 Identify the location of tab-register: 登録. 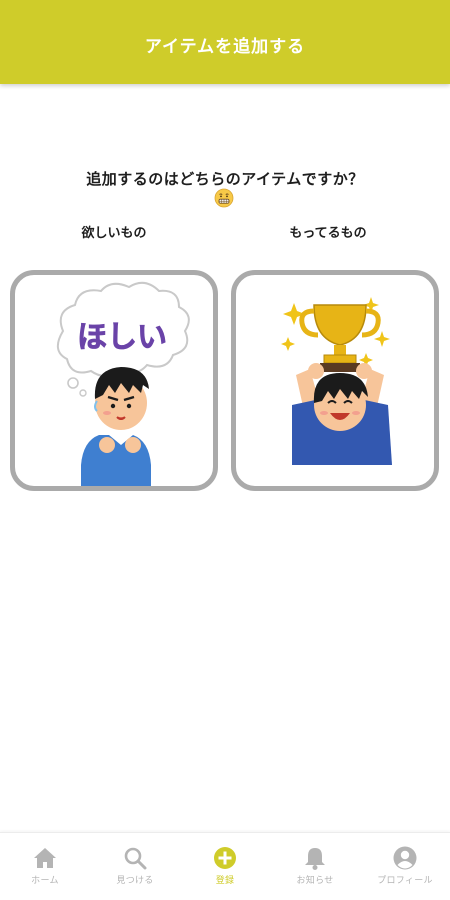
(225, 866).